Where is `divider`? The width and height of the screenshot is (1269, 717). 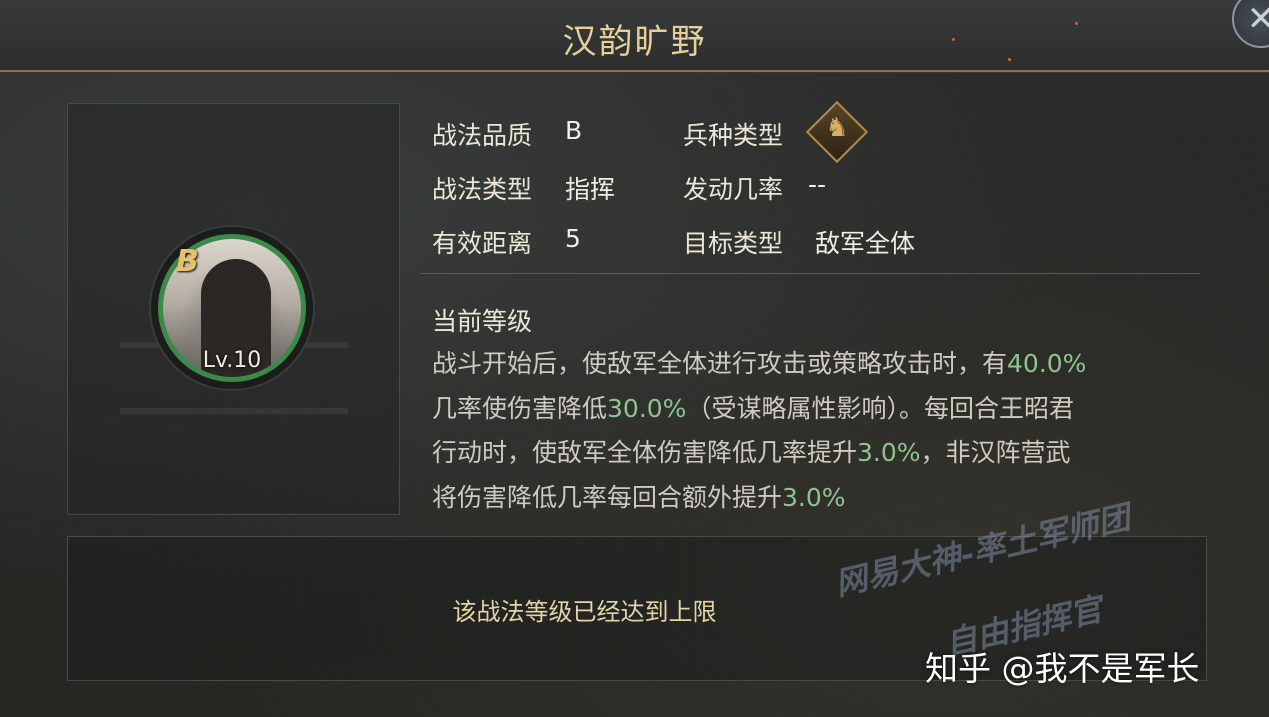
divider is located at coordinates (810, 273).